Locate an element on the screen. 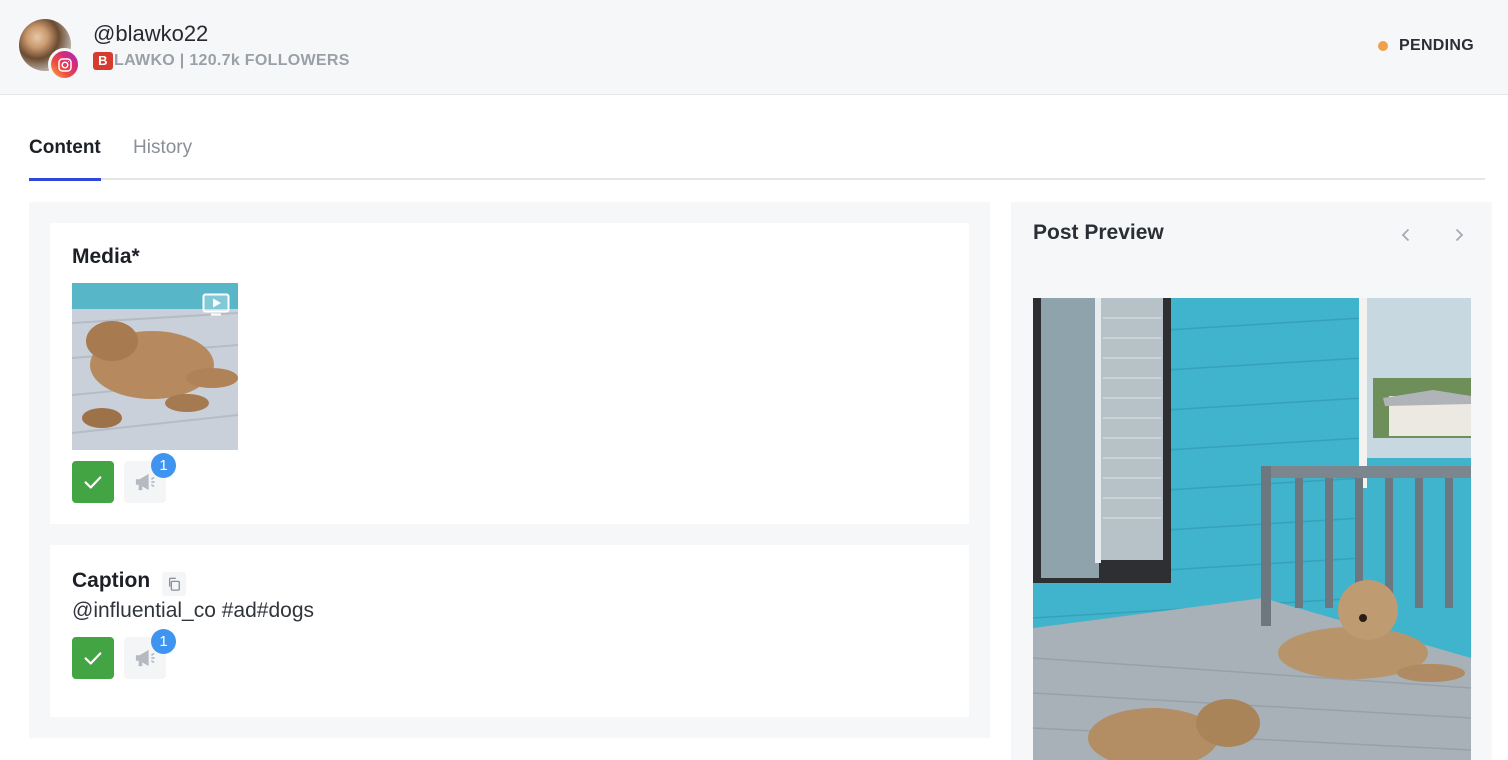 Image resolution: width=1508 pixels, height=760 pixels. creator-handle: @blawko22 is located at coordinates (150, 34).